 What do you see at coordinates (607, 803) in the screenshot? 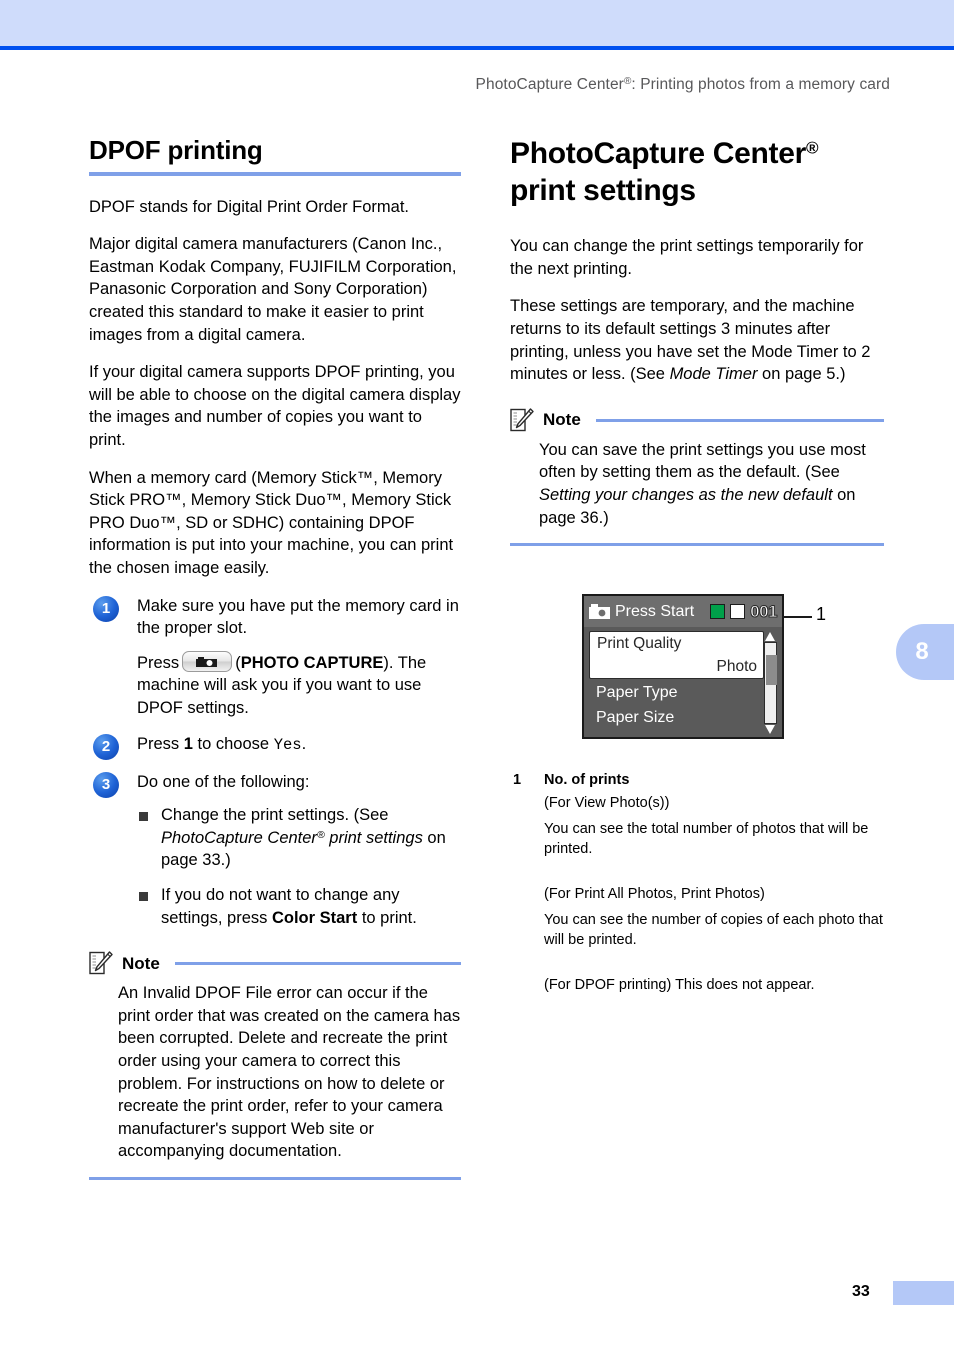
I see `legend-subheading-view-photos: (For View Photo(s))` at bounding box center [607, 803].